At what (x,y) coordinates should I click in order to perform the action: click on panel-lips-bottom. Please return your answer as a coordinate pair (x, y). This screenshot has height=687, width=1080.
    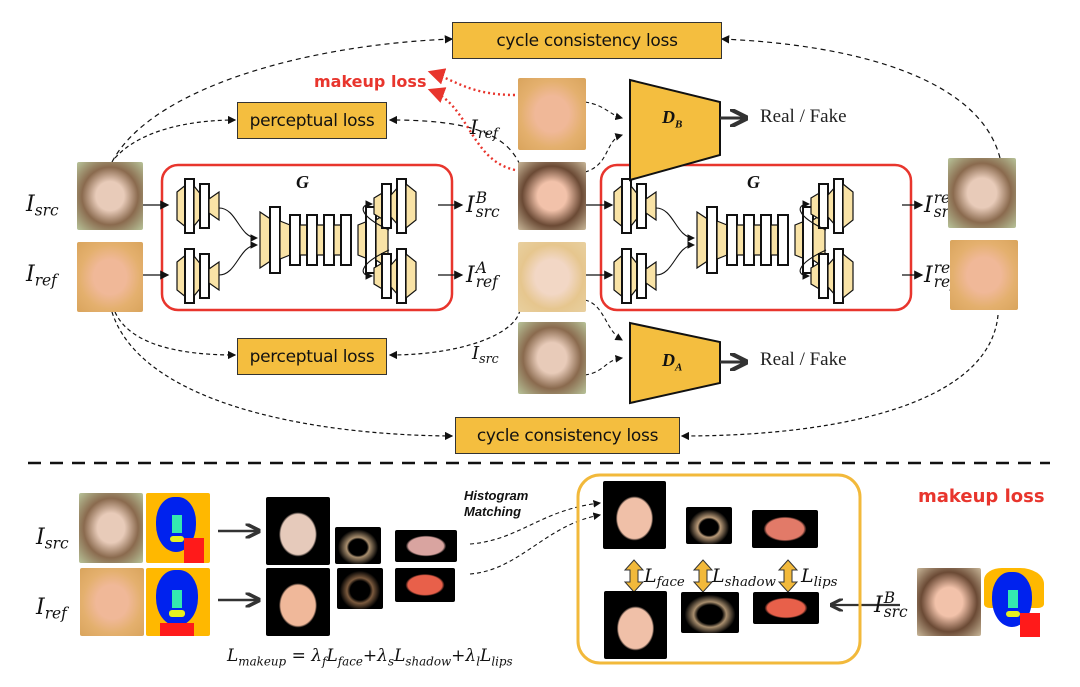
    Looking at the image, I should click on (786, 608).